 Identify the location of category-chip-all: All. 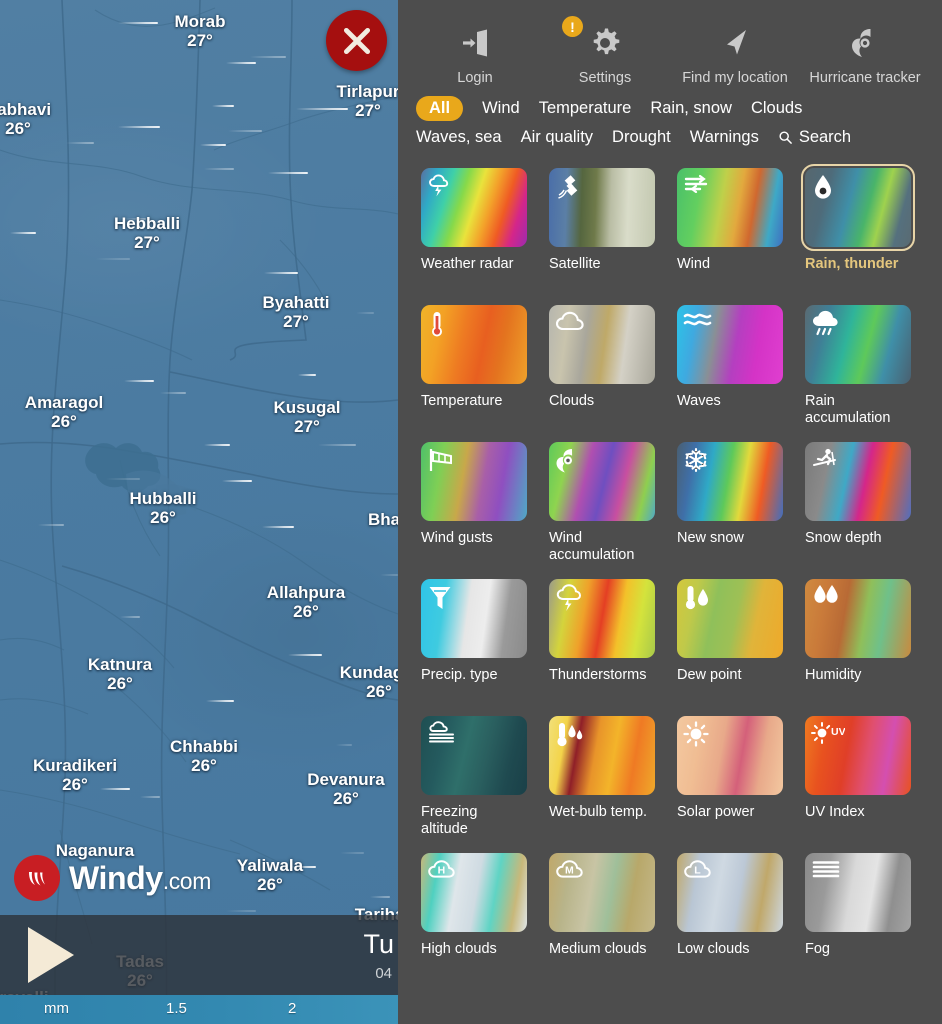
(440, 108).